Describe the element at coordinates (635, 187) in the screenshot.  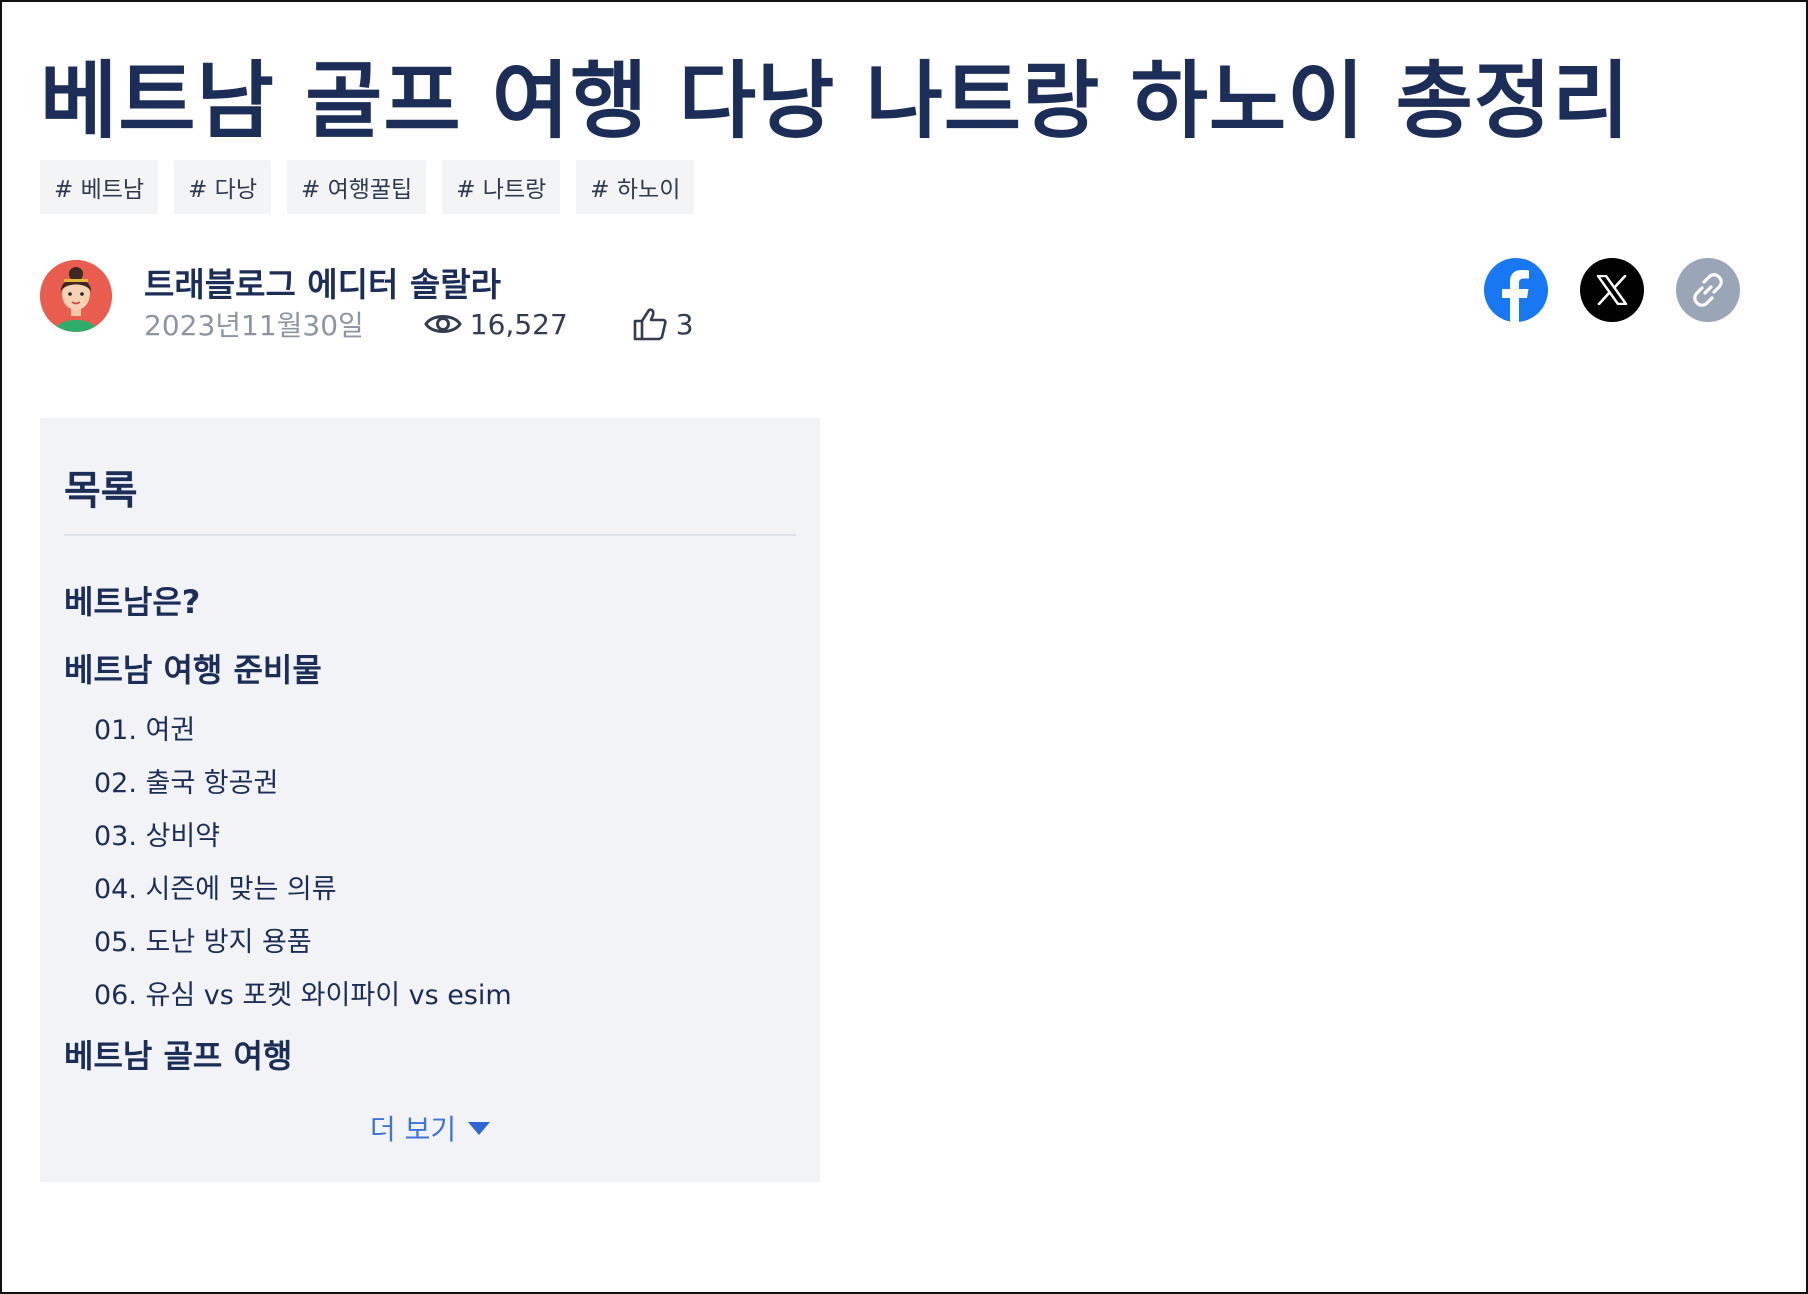
I see `tag-hanoi: # 하노이` at that location.